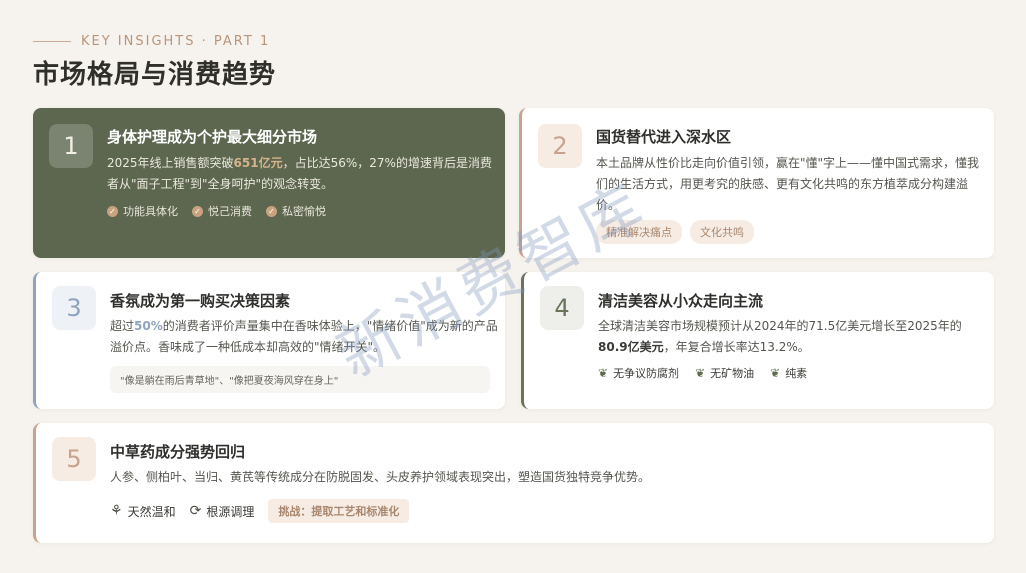  Describe the element at coordinates (260, 511) in the screenshot. I see `tag-list: ⚘ 天然温和 ⟳ 根源调理 挑战：提取工艺和标准化` at that location.